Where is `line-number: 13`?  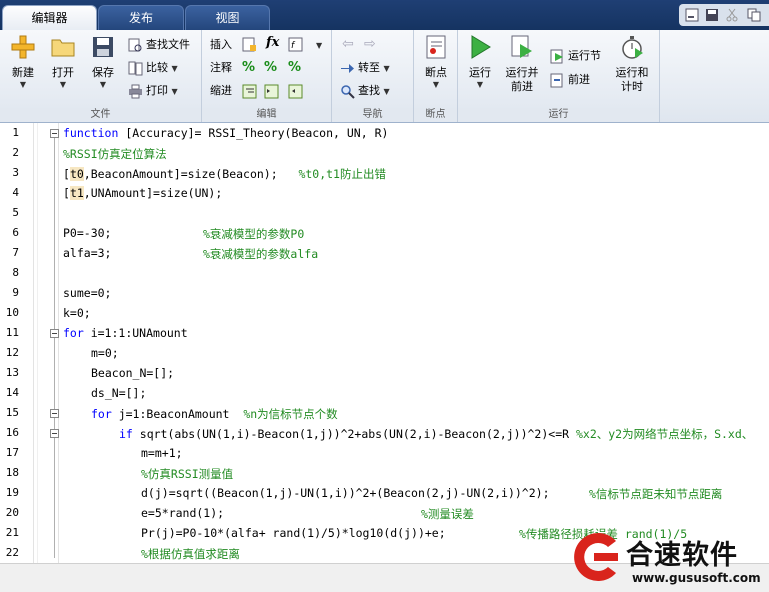 line-number: 13 is located at coordinates (12, 372).